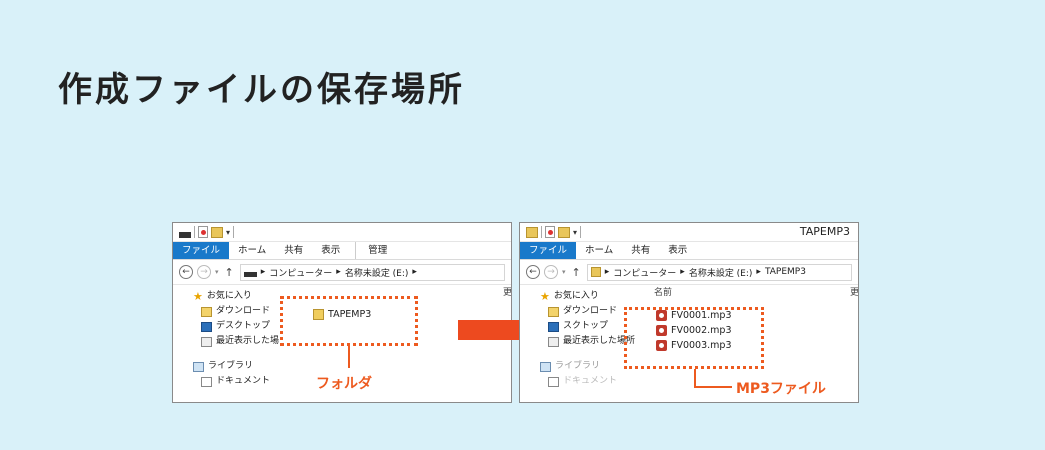 The image size is (1045, 450). I want to click on address-bar: ▸ コンピューター ▸ 名称未設定 (E:) ▸ TAPEMP3, so click(719, 272).